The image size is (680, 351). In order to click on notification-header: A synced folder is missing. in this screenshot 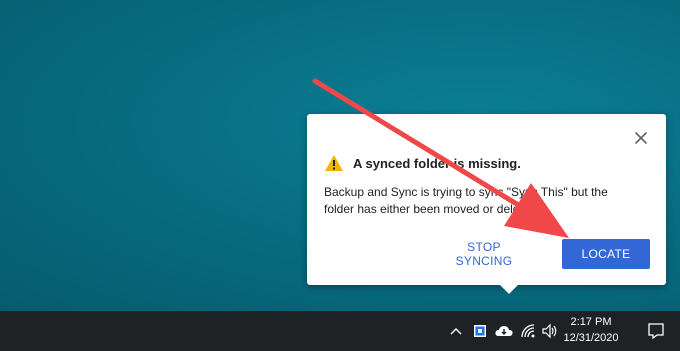, I will do `click(422, 163)`.